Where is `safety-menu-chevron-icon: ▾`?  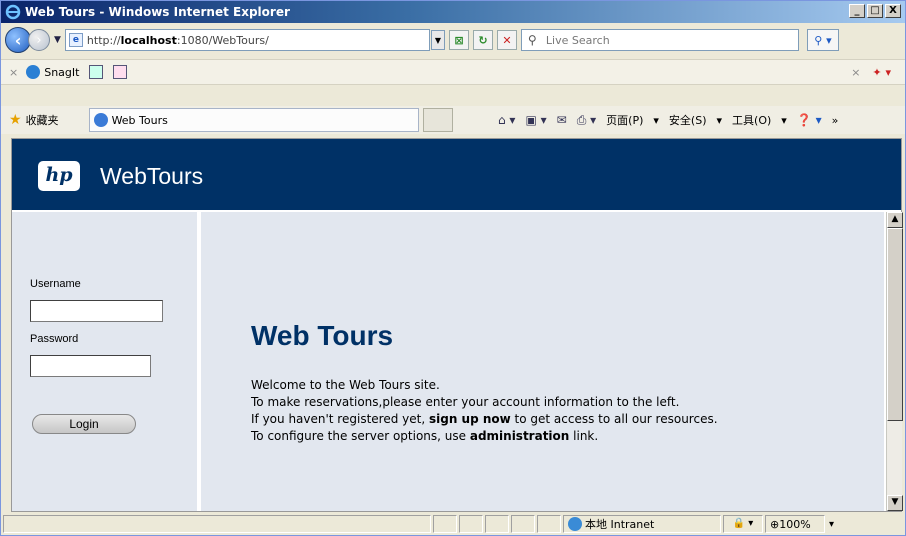
safety-menu-chevron-icon: ▾ is located at coordinates (719, 120).